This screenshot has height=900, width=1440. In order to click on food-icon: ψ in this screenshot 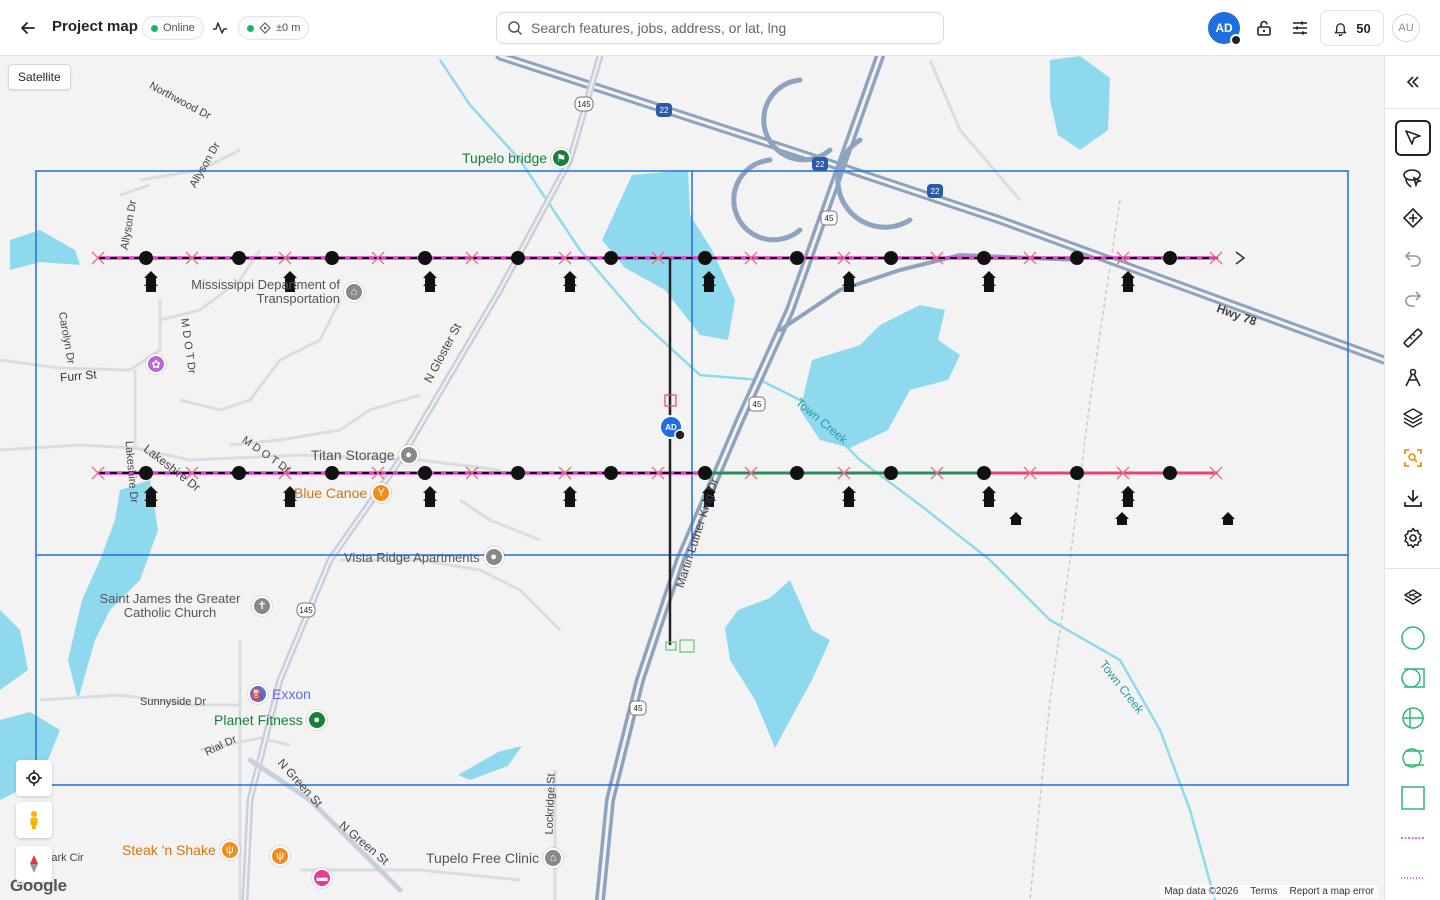, I will do `click(280, 856)`.